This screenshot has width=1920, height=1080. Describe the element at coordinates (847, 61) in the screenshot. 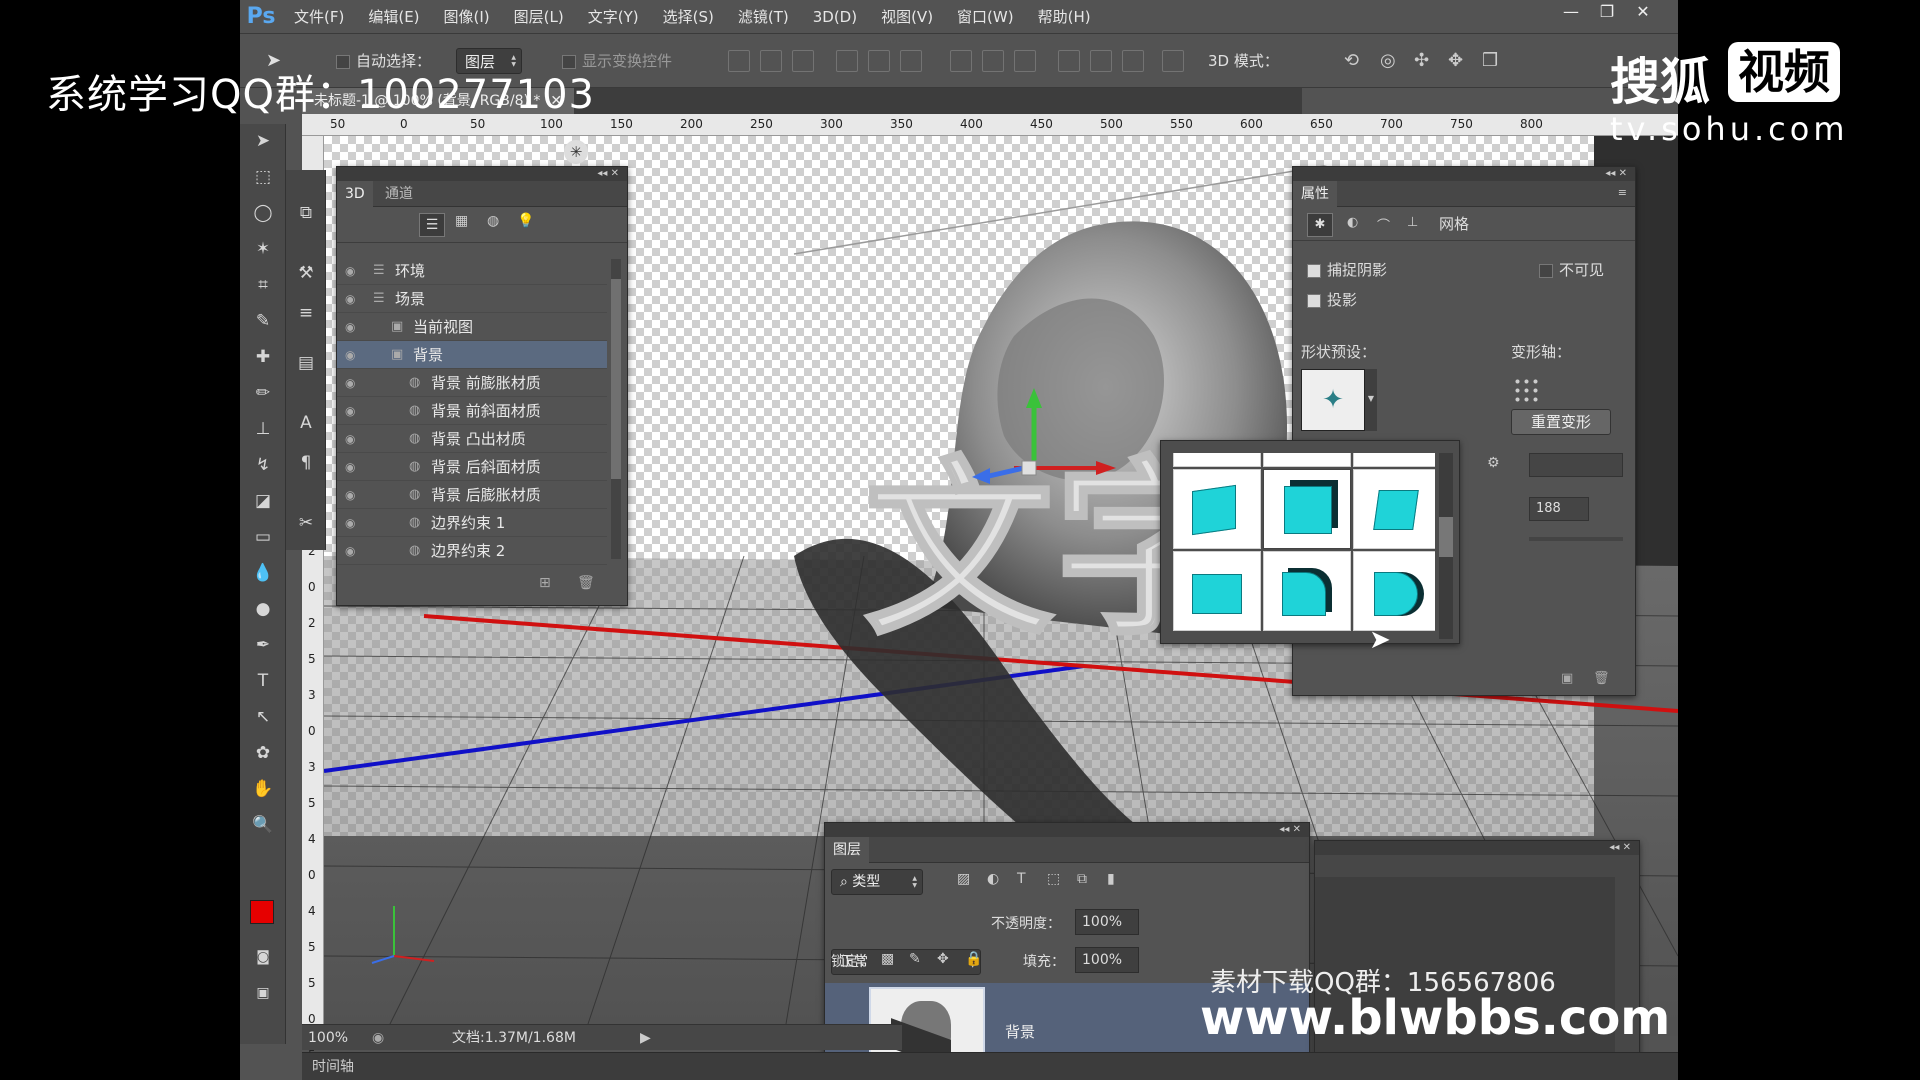

I see `align-left-icon` at that location.